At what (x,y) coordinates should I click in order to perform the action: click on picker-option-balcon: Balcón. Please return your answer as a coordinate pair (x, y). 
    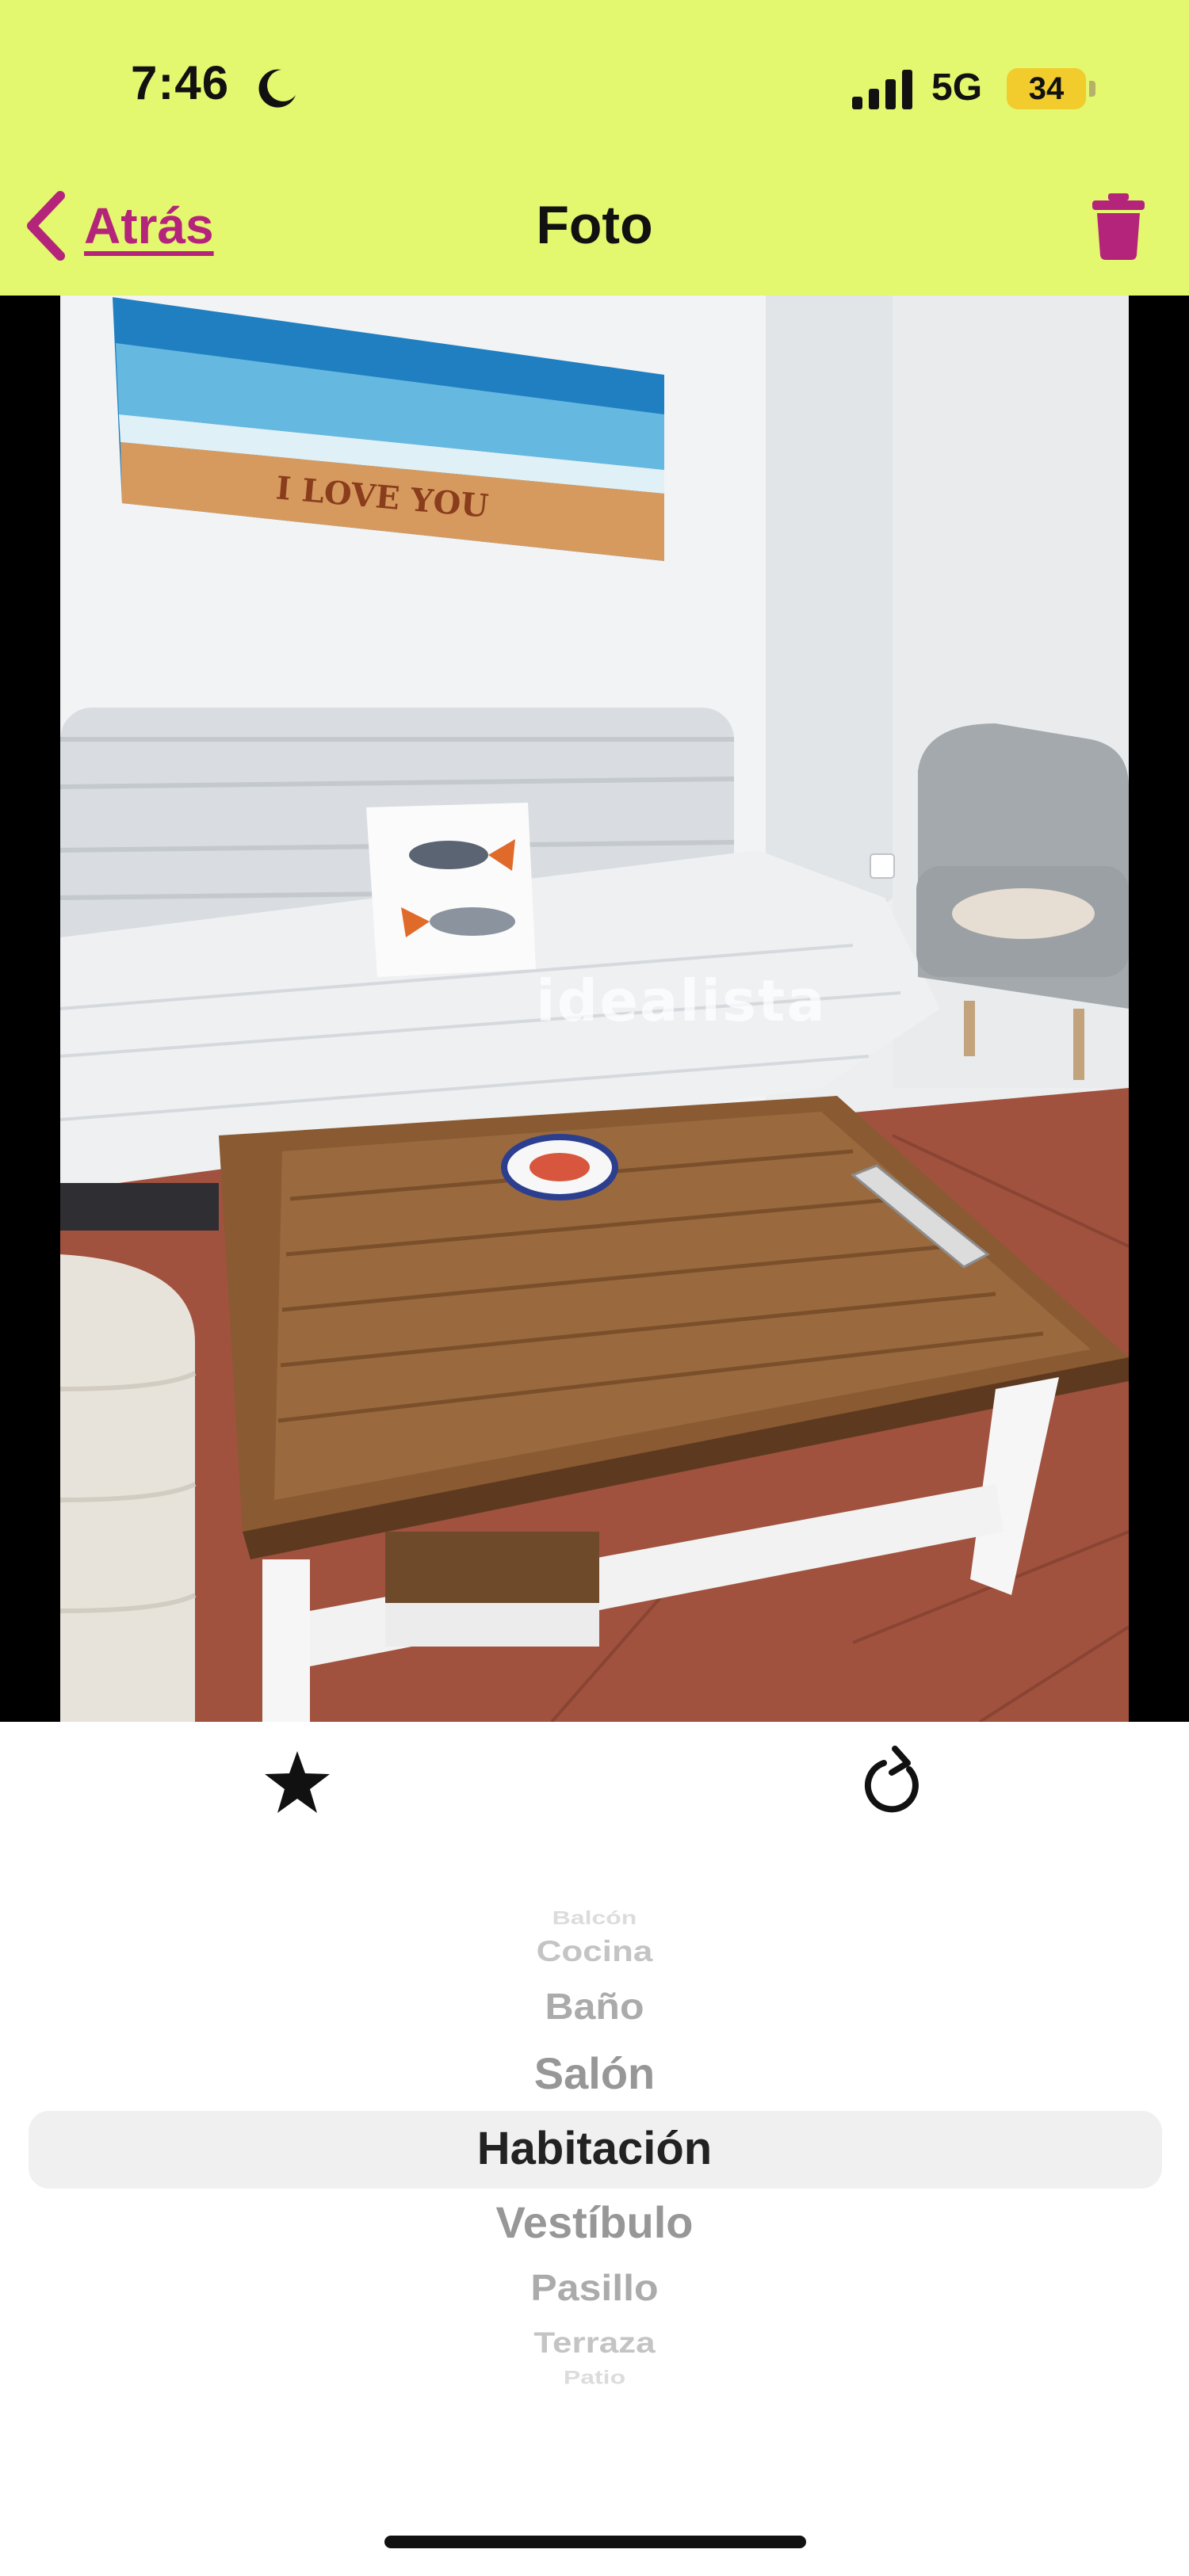
    Looking at the image, I should click on (594, 1918).